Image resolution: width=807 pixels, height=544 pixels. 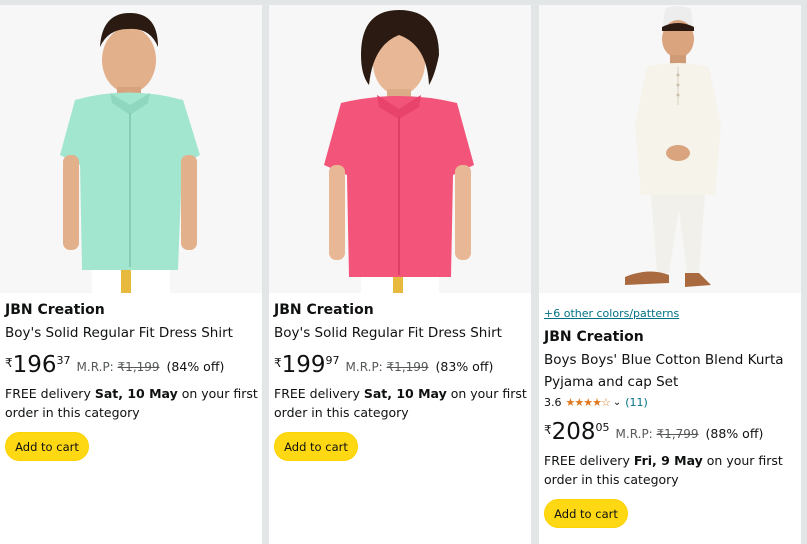 I want to click on price-whole: 196, so click(x=34, y=365).